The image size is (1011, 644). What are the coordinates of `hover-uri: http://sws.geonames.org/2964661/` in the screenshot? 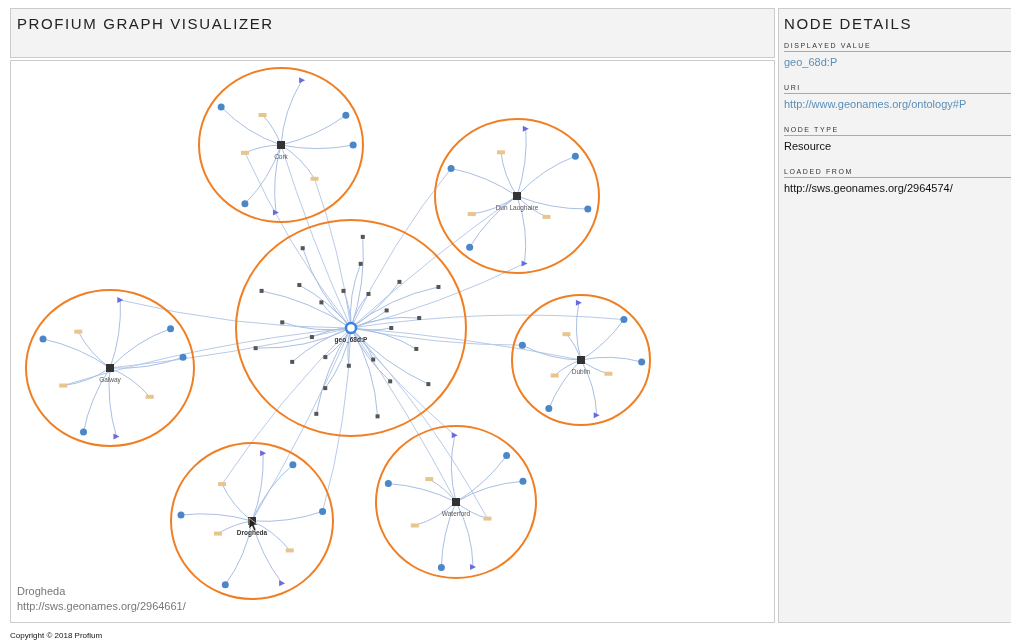 It's located at (101, 606).